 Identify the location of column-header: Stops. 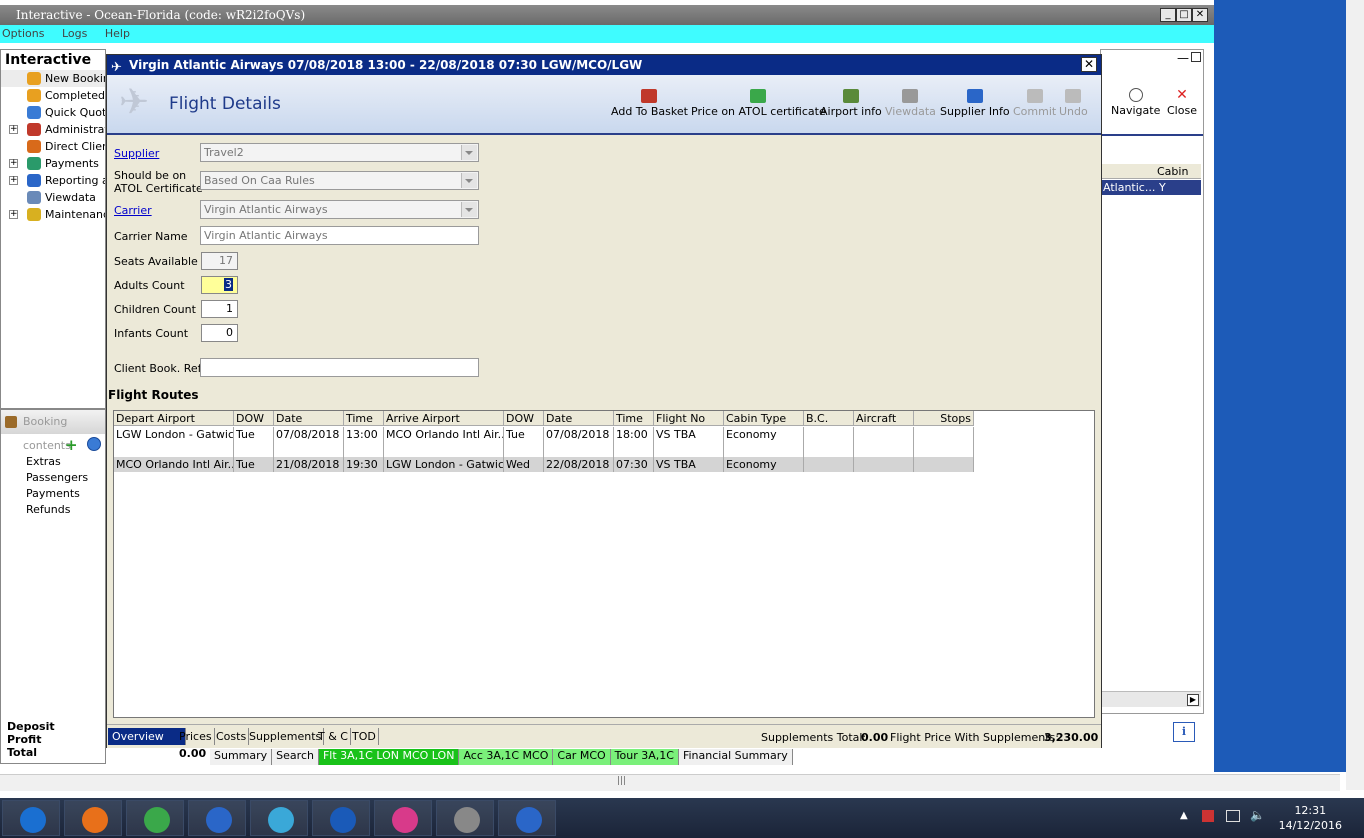
(944, 418).